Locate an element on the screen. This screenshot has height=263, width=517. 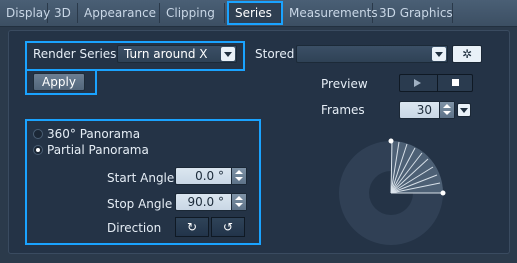
render-series-combo: Turn around X is located at coordinates (177, 54).